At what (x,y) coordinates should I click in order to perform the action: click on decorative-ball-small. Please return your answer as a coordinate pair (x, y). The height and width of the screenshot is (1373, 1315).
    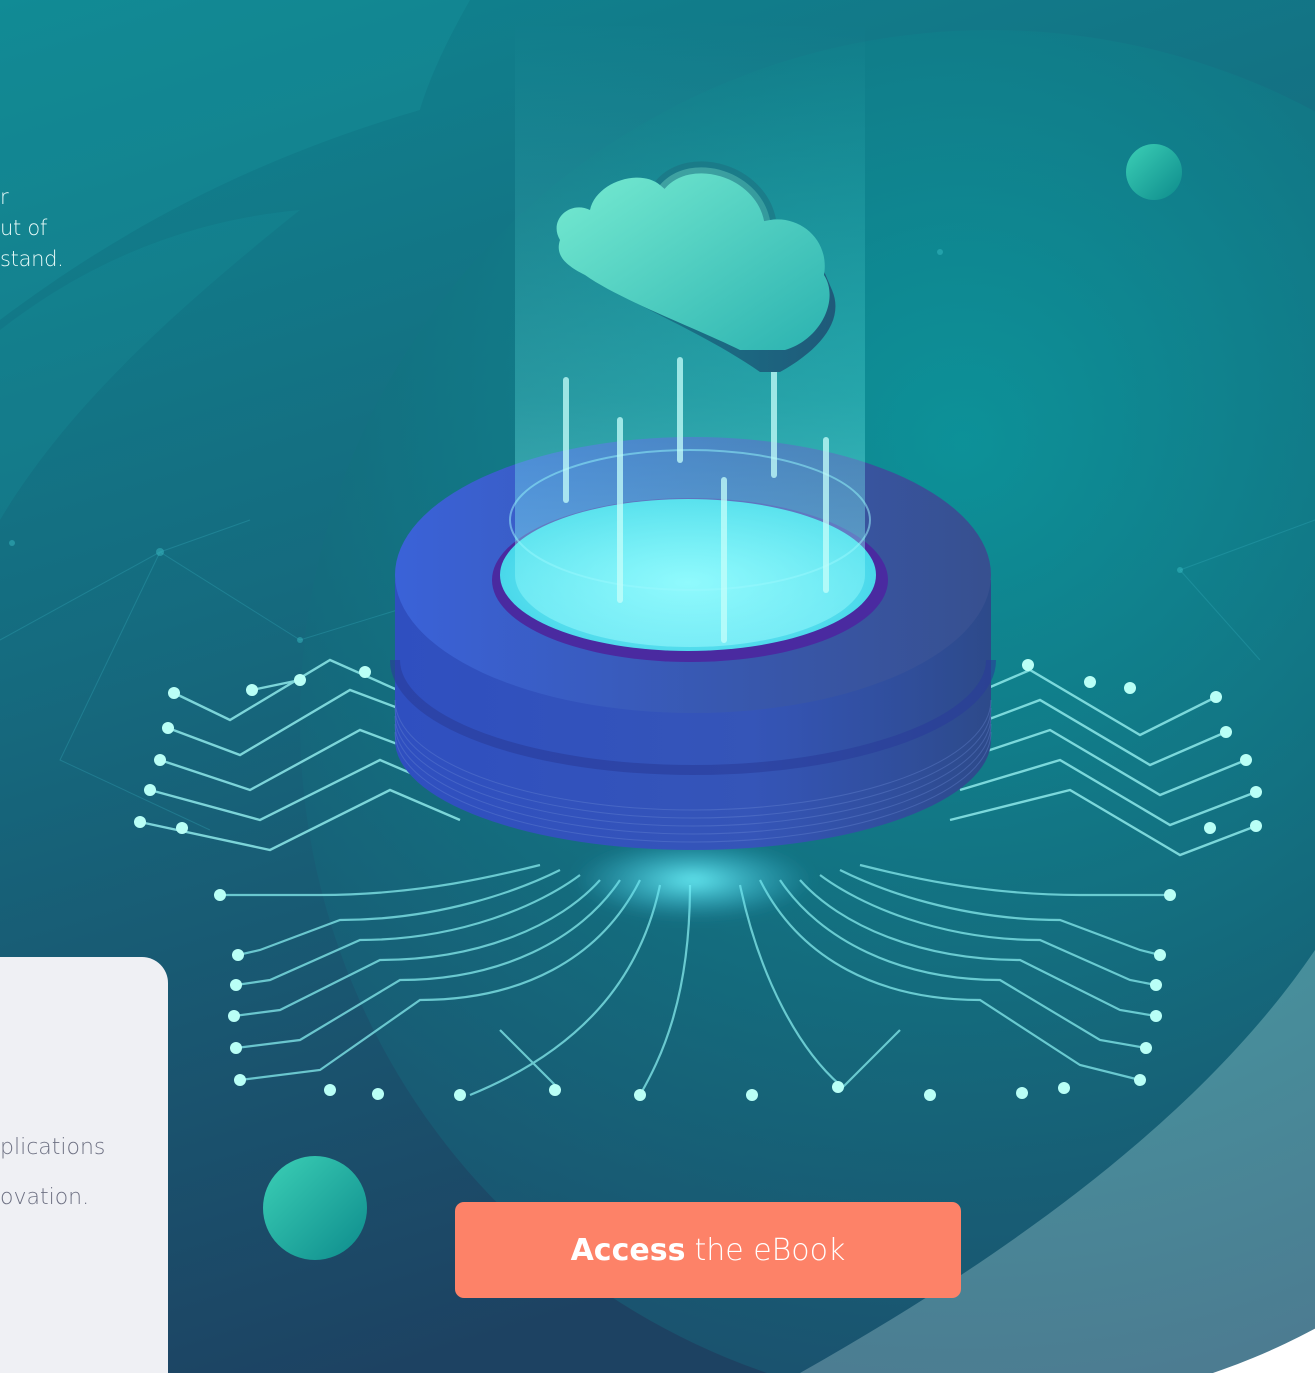
    Looking at the image, I should click on (1154, 172).